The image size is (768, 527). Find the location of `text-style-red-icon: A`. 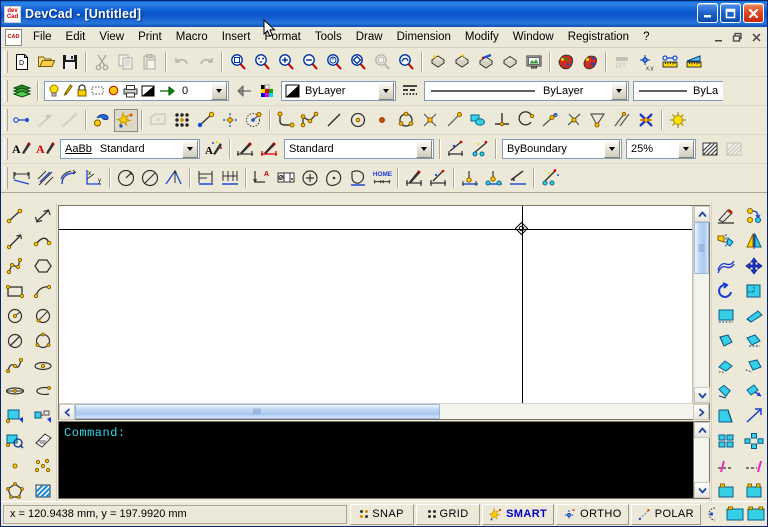

text-style-red-icon: A is located at coordinates (46, 149).